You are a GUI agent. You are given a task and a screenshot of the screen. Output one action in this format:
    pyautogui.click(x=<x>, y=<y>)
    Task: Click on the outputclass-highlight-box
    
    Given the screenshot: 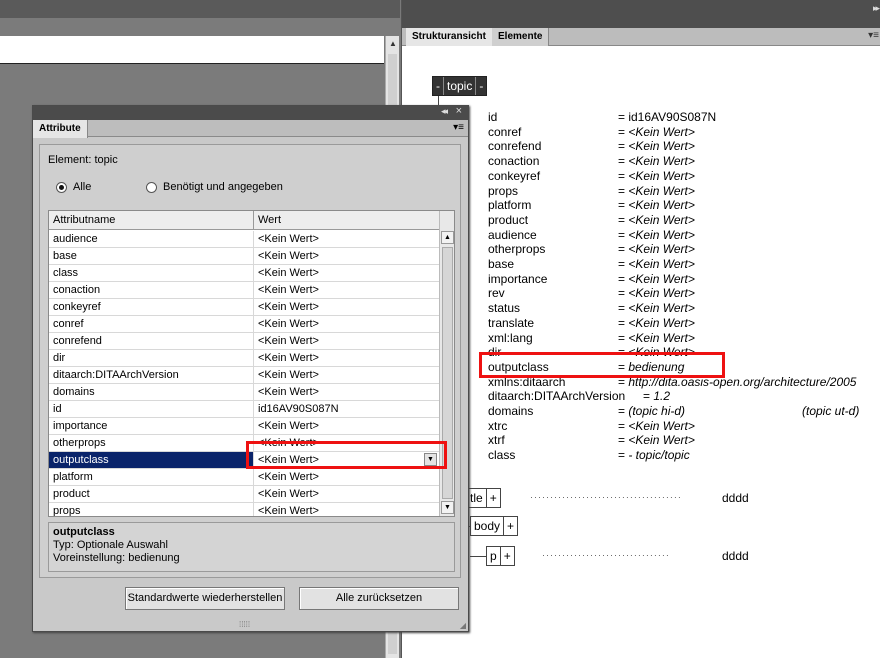 What is the action you would take?
    pyautogui.click(x=602, y=365)
    